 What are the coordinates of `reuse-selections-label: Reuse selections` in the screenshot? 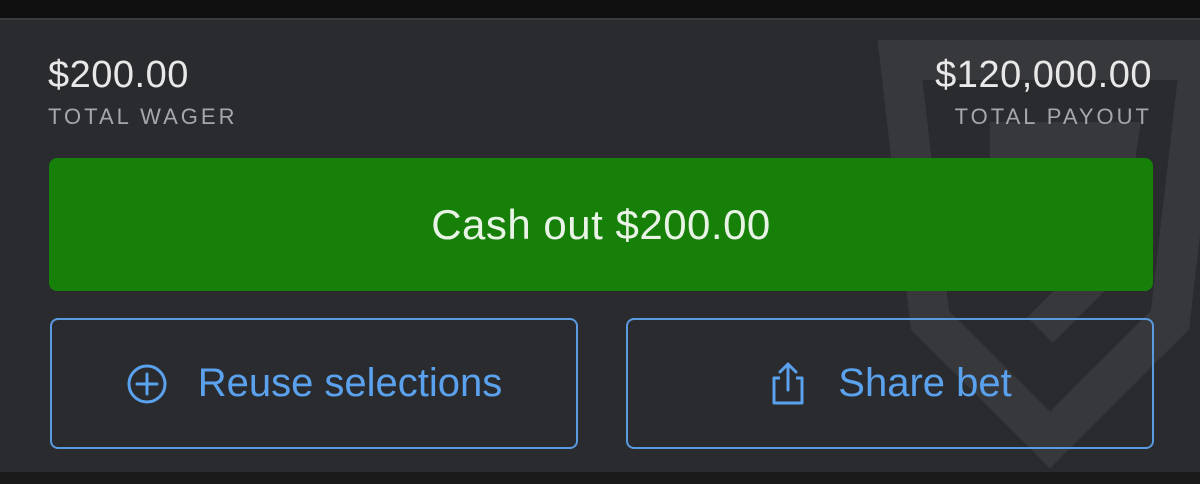 It's located at (350, 383).